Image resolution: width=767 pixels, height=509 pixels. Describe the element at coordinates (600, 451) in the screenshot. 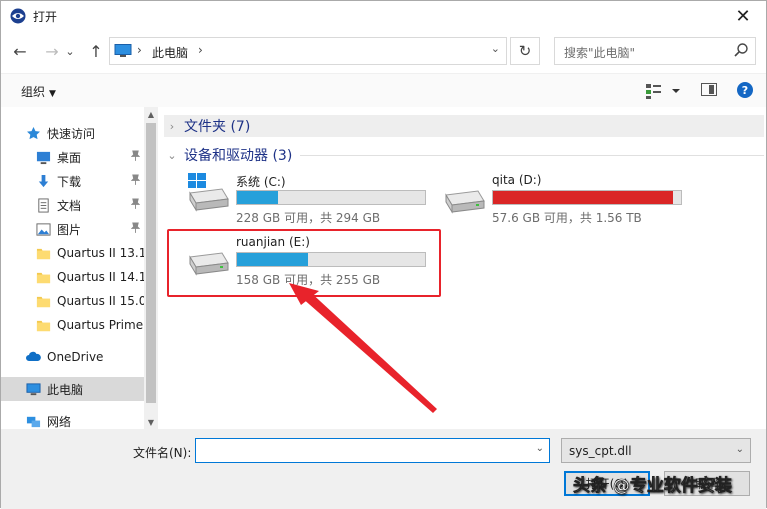

I see `filetype-value: sys_cpt.dll` at that location.